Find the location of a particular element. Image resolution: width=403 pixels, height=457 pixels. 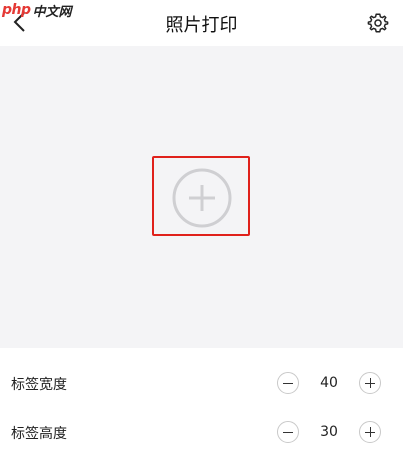

gear-icon is located at coordinates (378, 23).